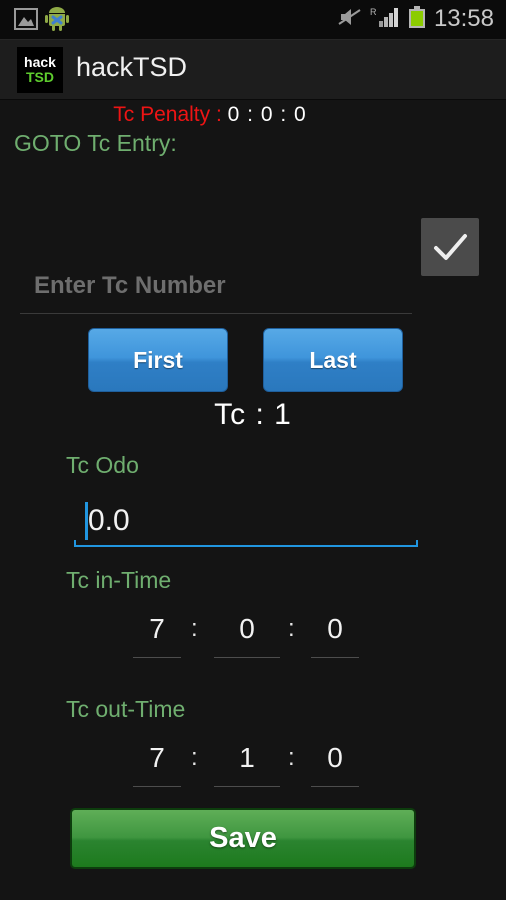 This screenshot has height=900, width=506. I want to click on tc-in-time-hours-underline, so click(157, 657).